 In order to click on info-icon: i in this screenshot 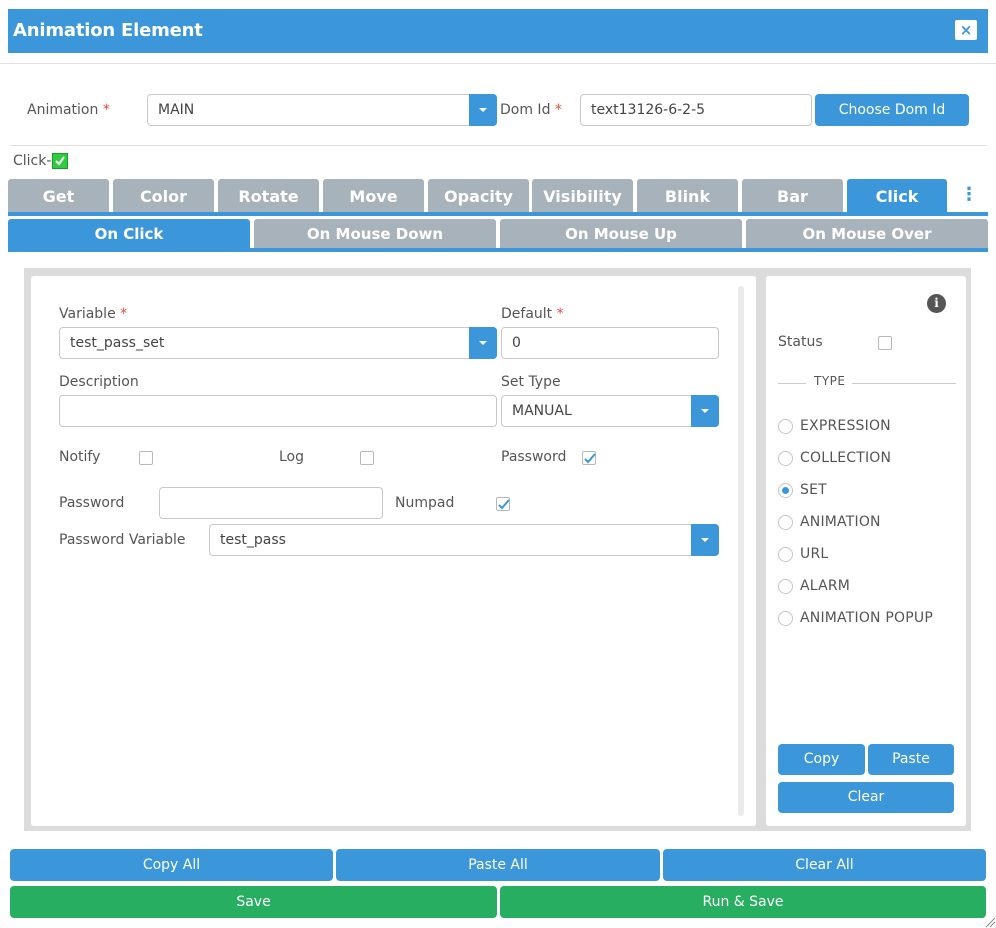, I will do `click(936, 303)`.